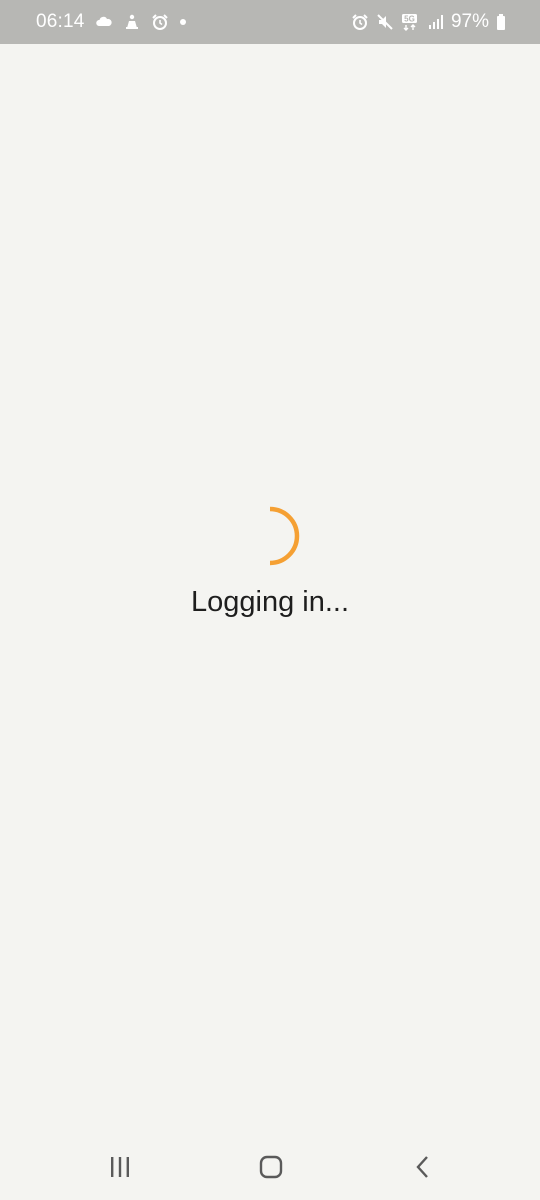 The image size is (540, 1200). I want to click on status-bar-left: 06:14, so click(111, 22).